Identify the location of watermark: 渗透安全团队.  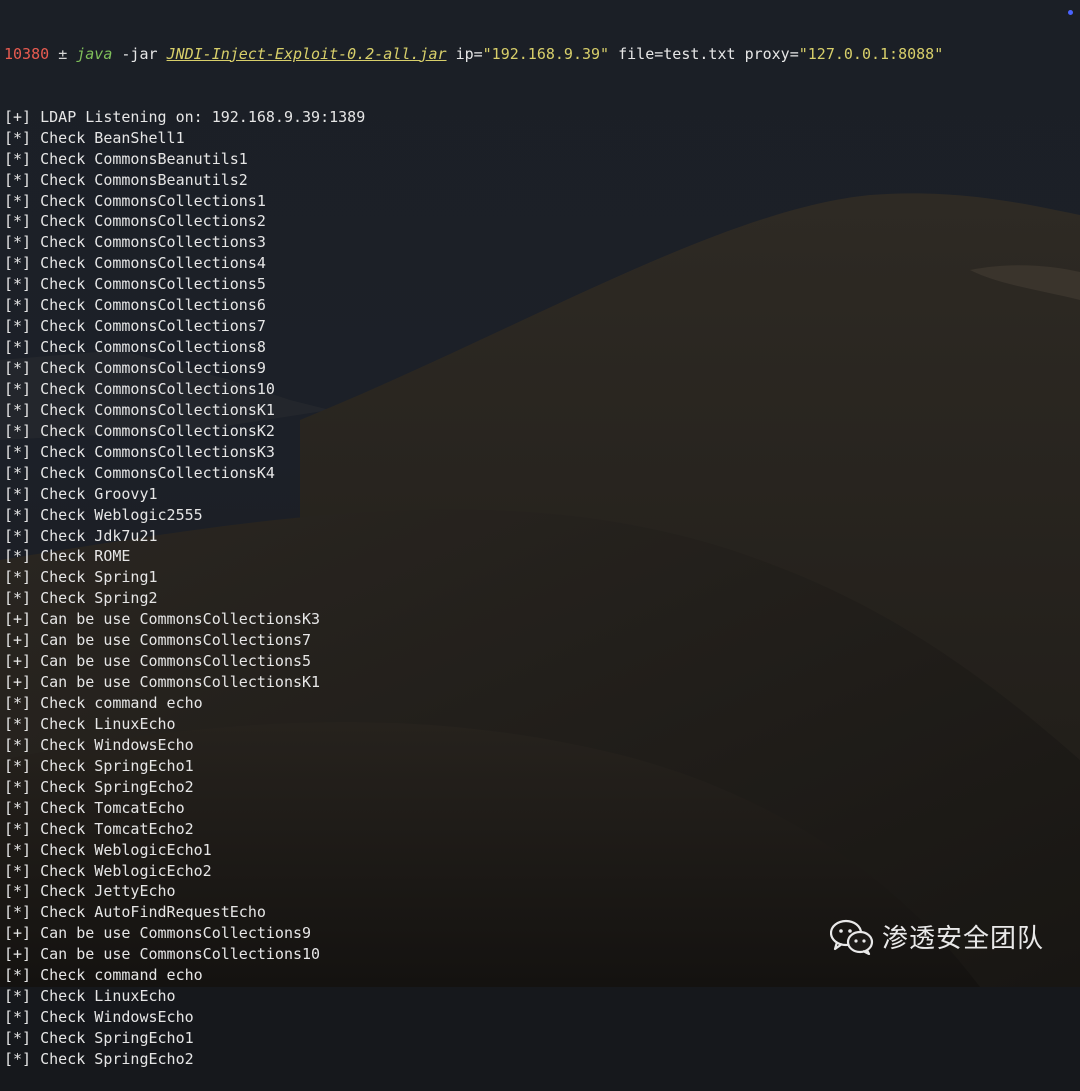
(936, 936).